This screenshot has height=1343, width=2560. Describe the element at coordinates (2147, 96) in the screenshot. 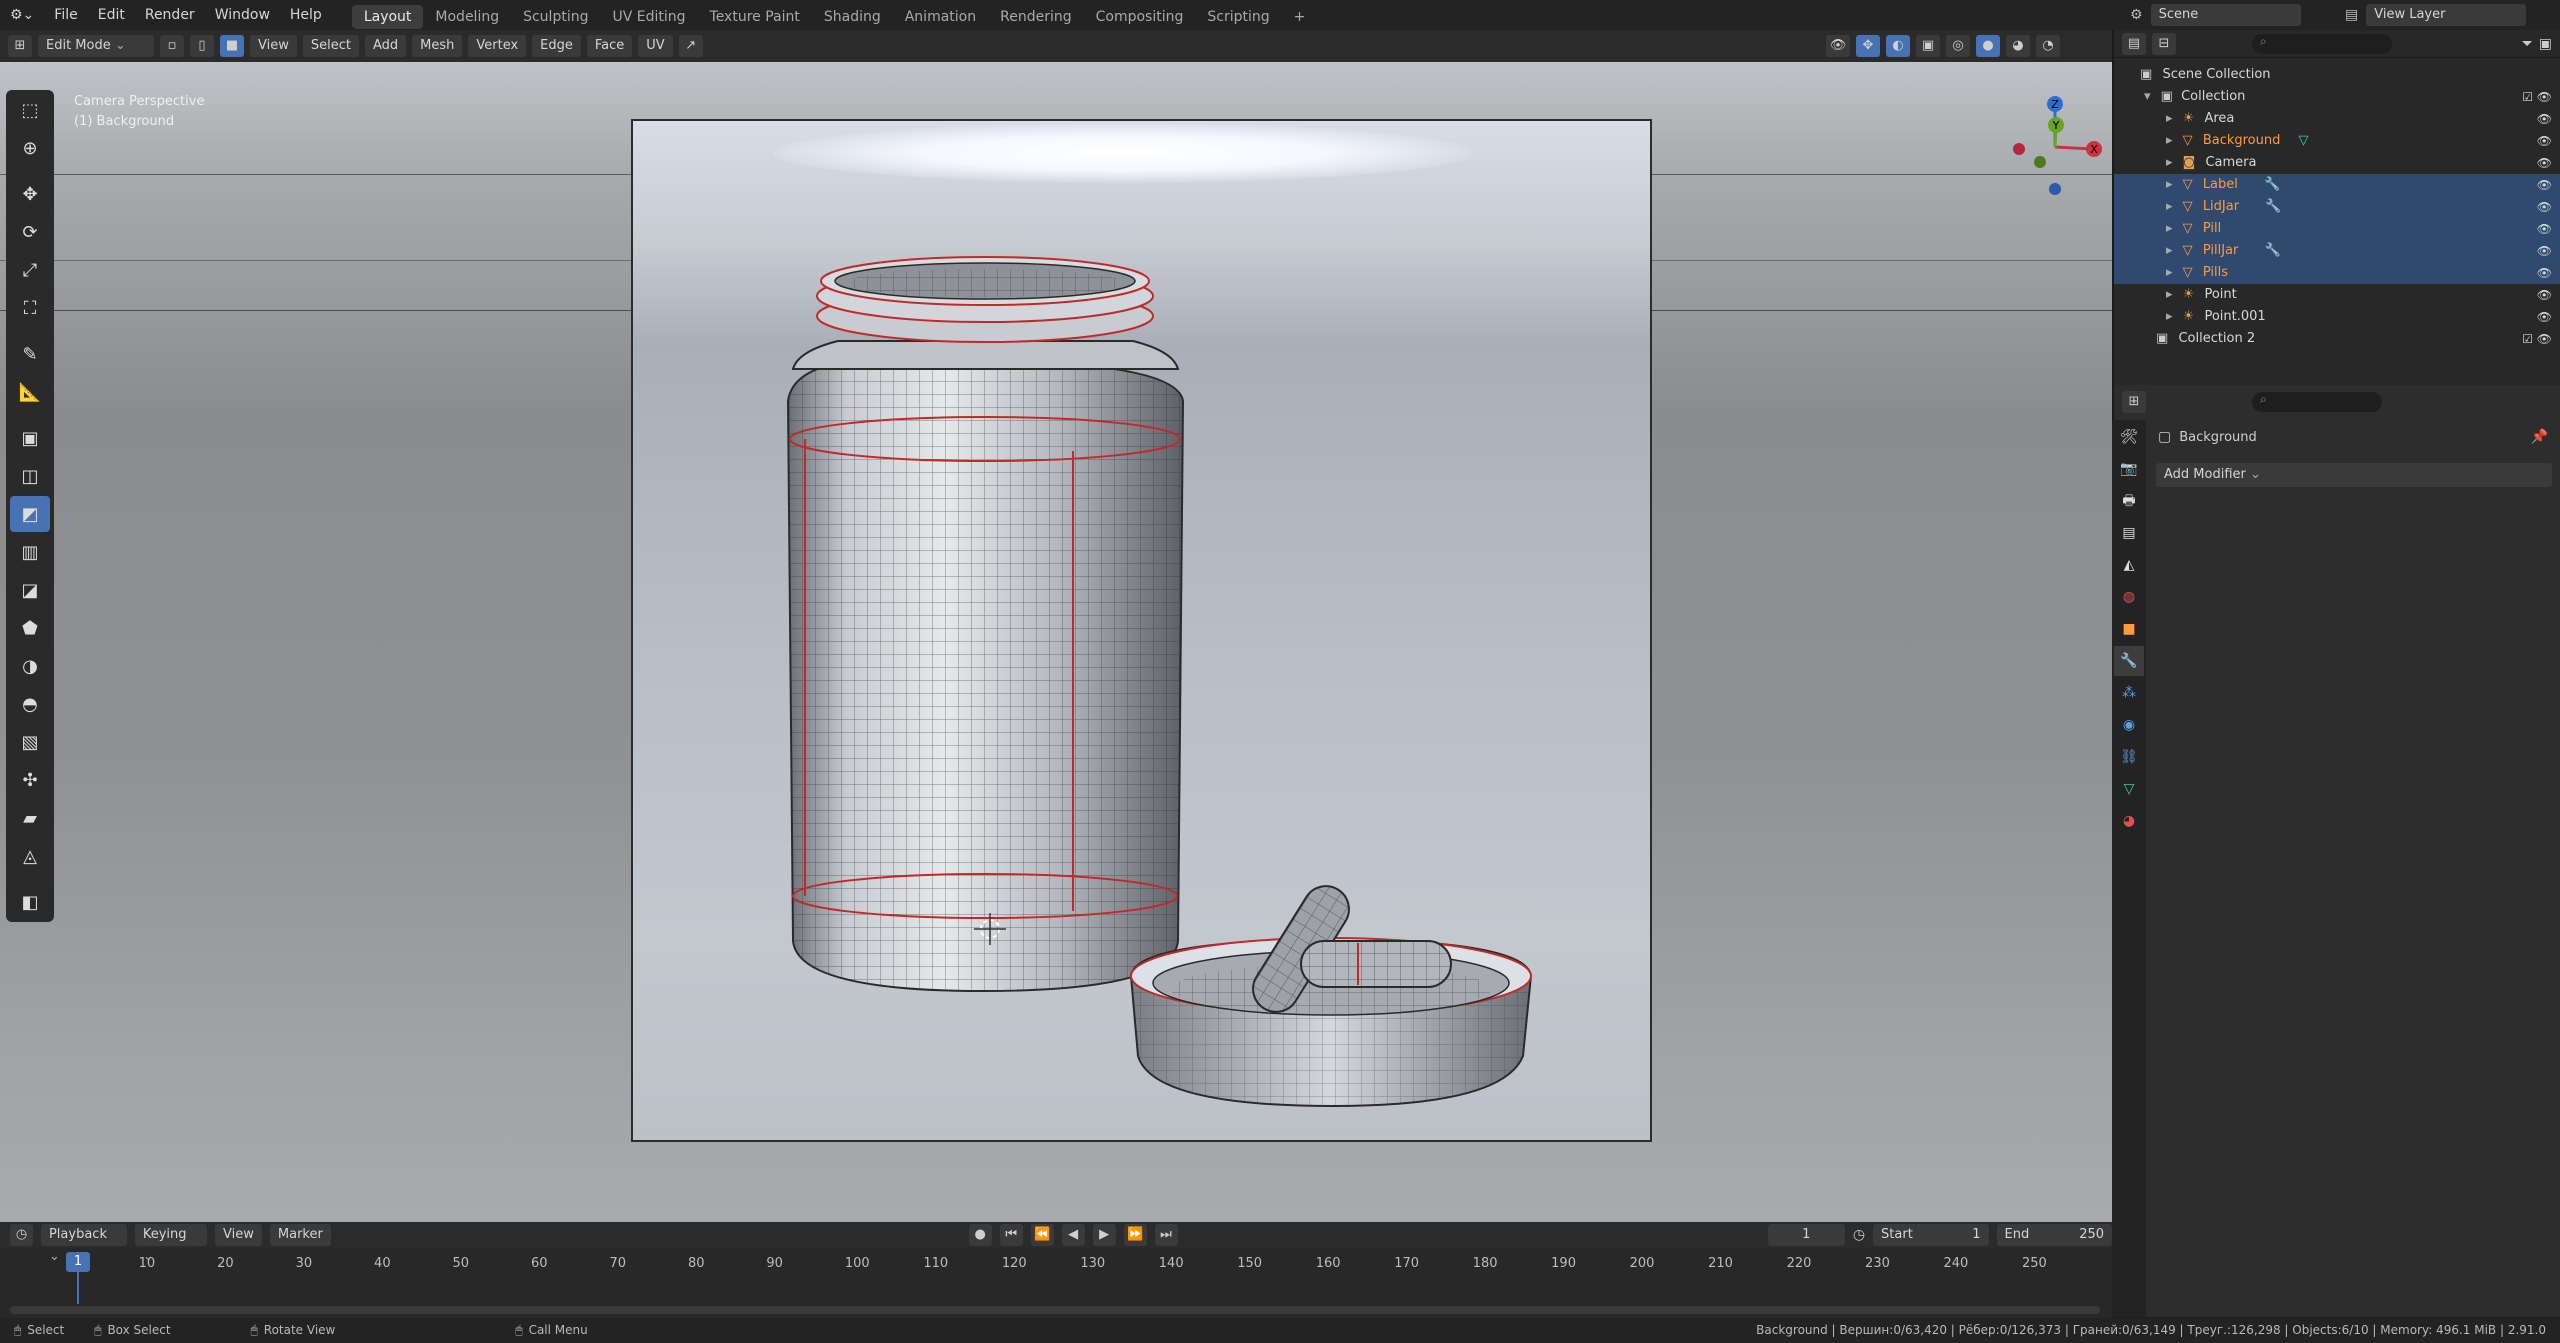

I see `chevron-down-icon: ▾` at that location.